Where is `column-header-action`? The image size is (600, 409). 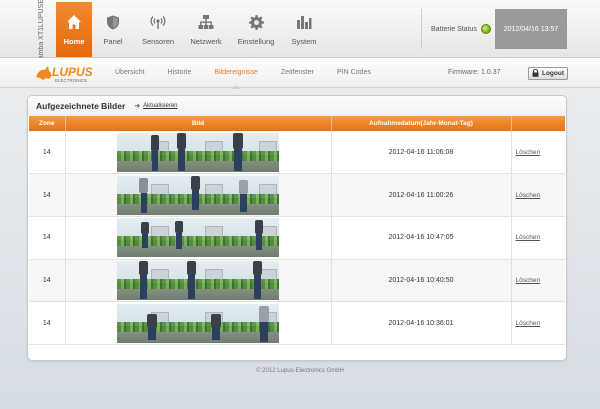
column-header-action is located at coordinates (538, 123).